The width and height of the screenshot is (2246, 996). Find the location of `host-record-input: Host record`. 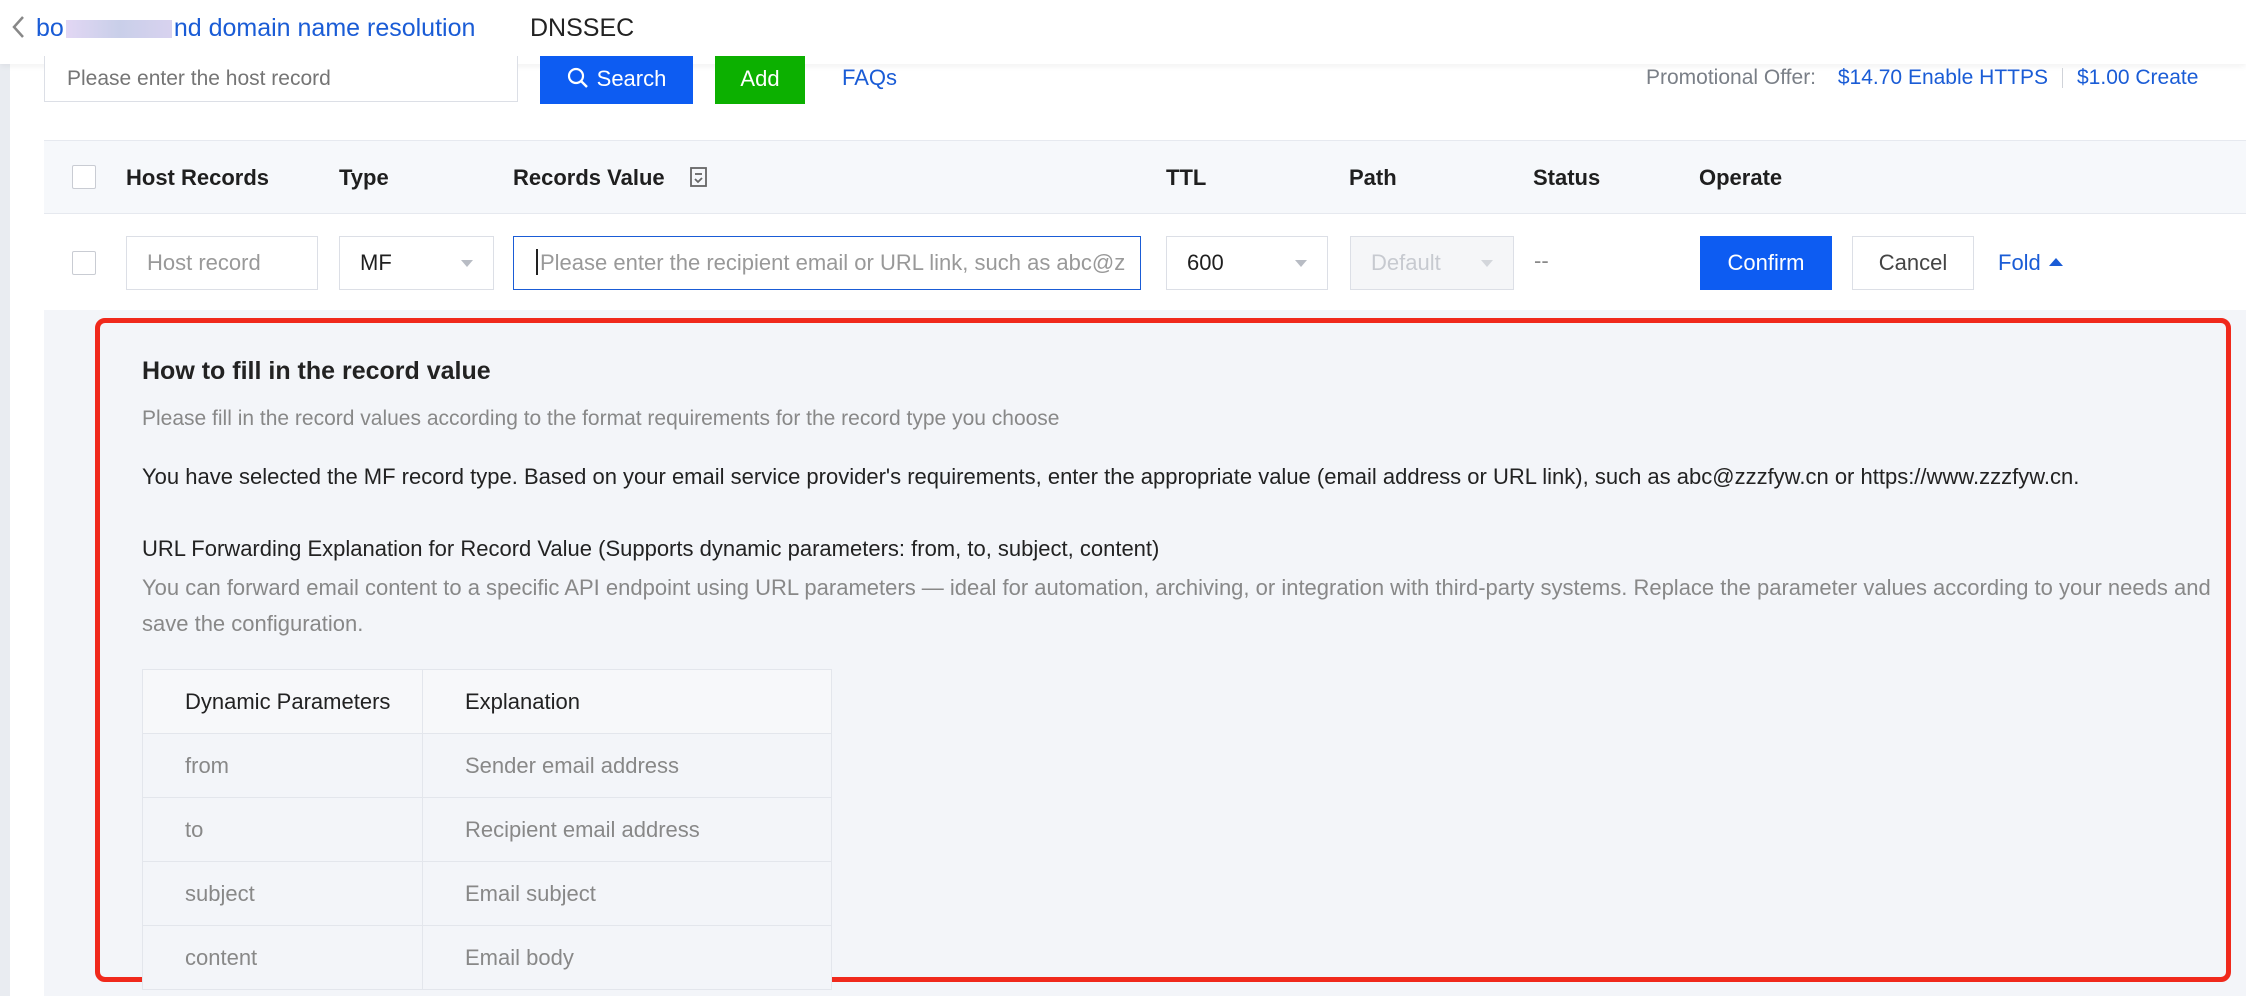

host-record-input: Host record is located at coordinates (222, 263).